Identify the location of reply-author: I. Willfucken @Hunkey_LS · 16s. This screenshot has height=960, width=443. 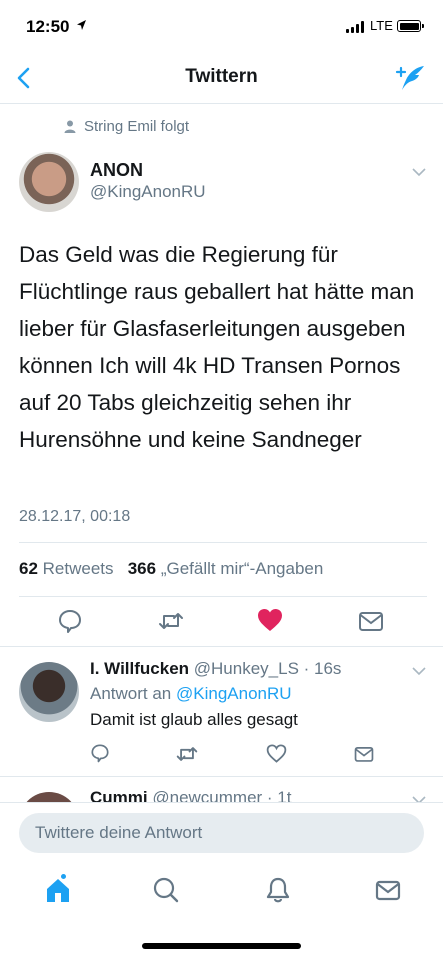
(215, 669).